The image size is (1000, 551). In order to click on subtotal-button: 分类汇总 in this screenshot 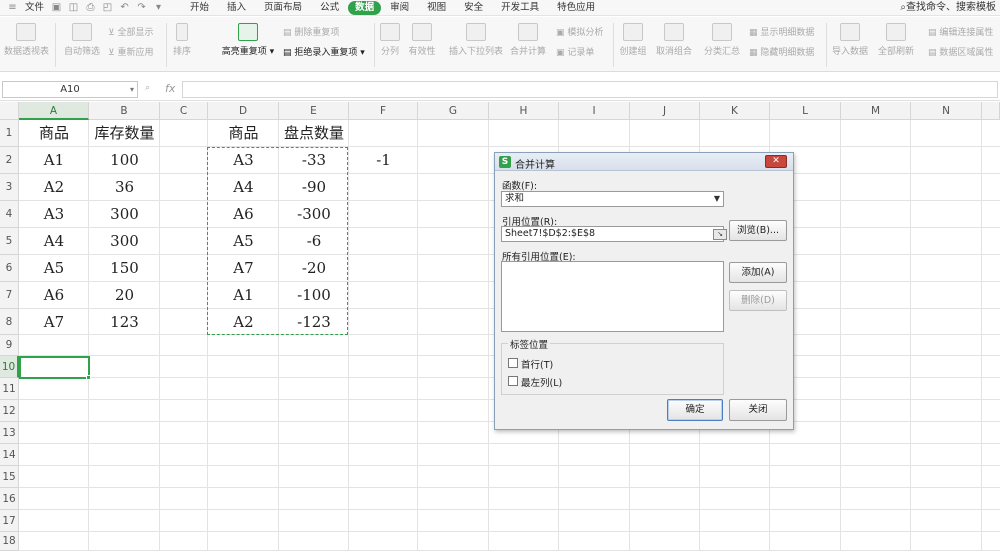, I will do `click(722, 40)`.